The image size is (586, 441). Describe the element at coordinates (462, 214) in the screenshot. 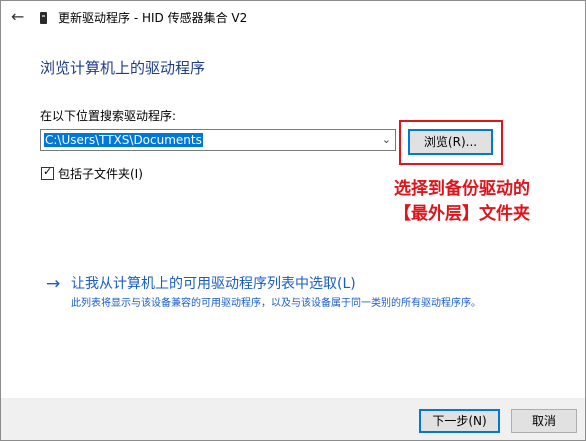

I see `annotation-line-2: 【最外层】文件夹` at that location.